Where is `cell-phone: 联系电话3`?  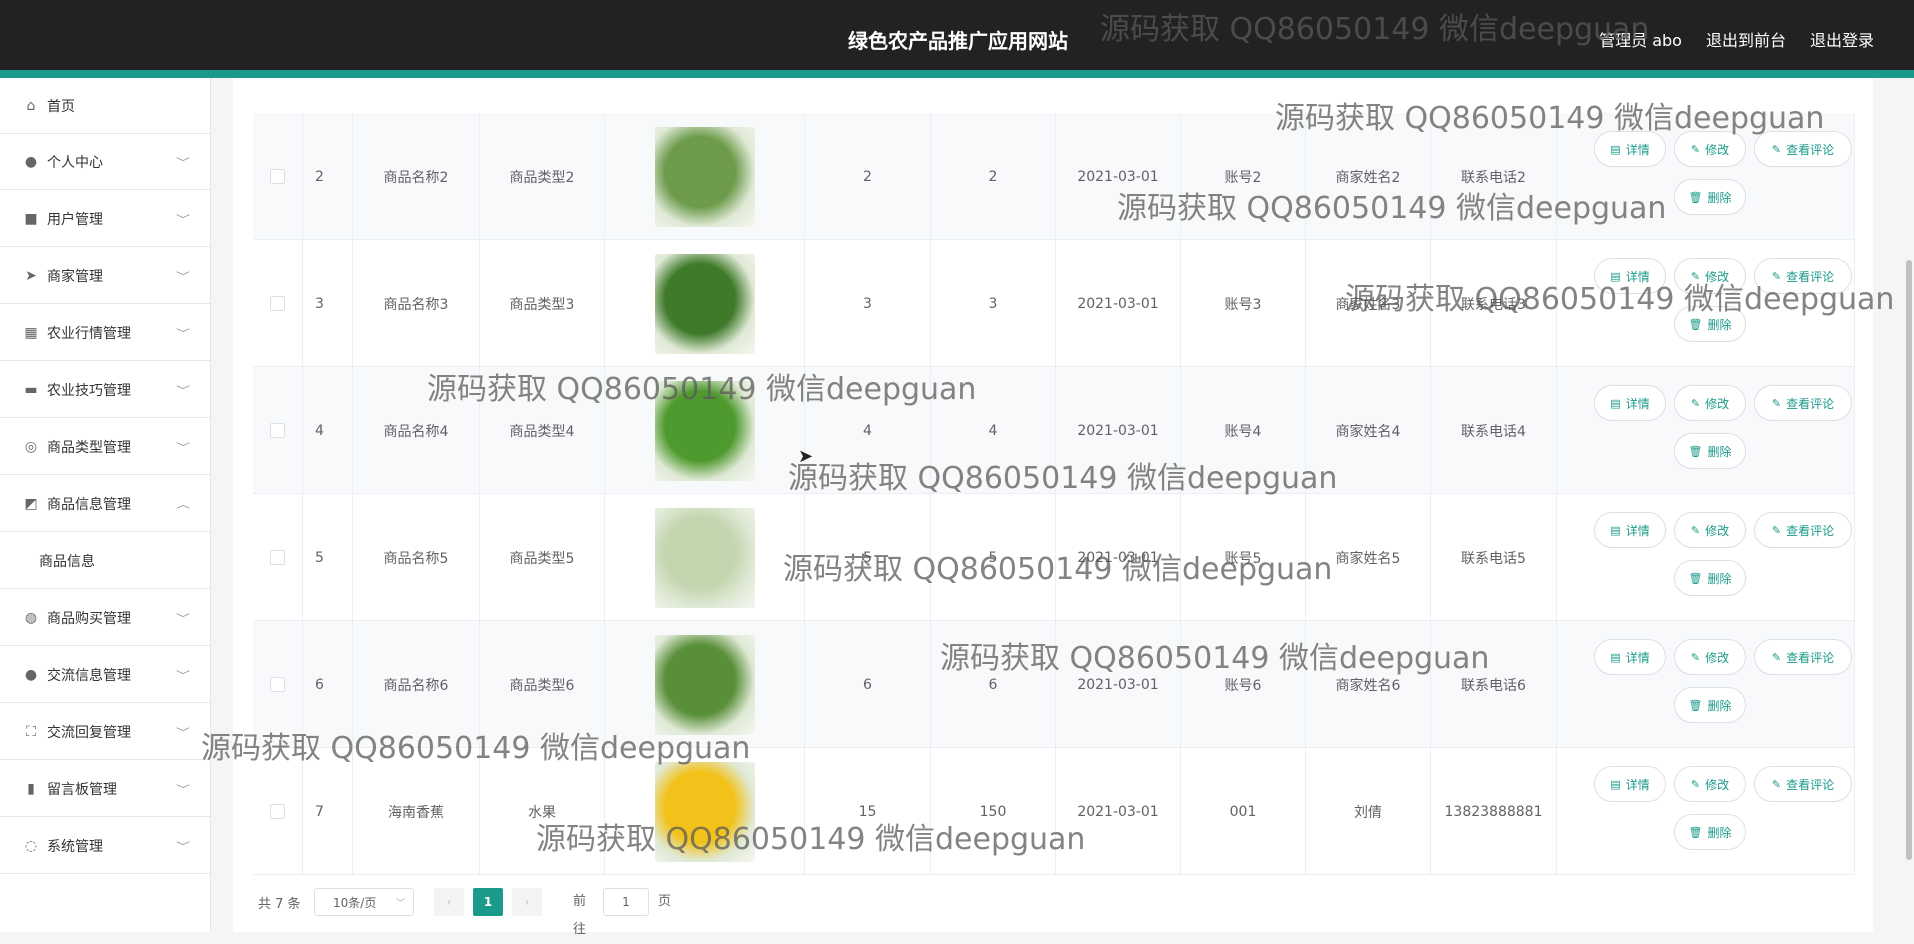 cell-phone: 联系电话3 is located at coordinates (1494, 303).